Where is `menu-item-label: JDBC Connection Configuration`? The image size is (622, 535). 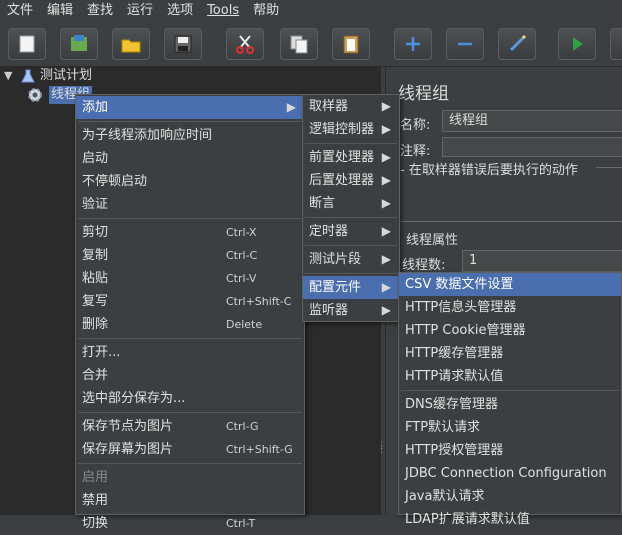 menu-item-label: JDBC Connection Configuration is located at coordinates (506, 473).